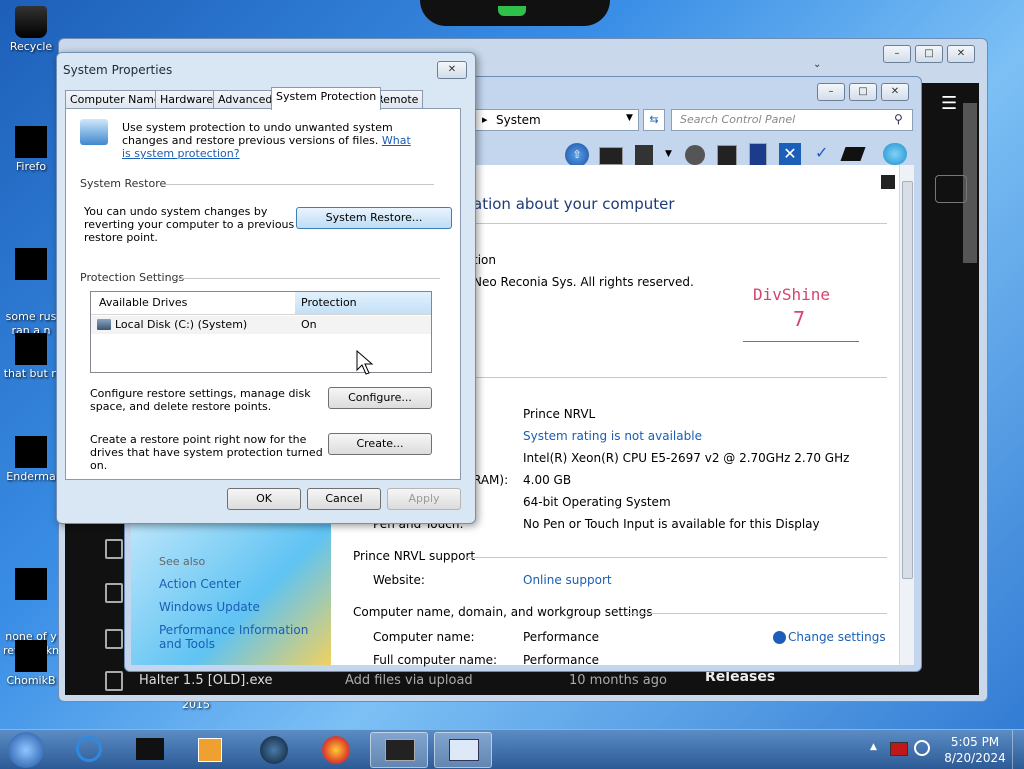 The image size is (1024, 769). Describe the element at coordinates (790, 154) in the screenshot. I see `close-x-icon: ✕` at that location.